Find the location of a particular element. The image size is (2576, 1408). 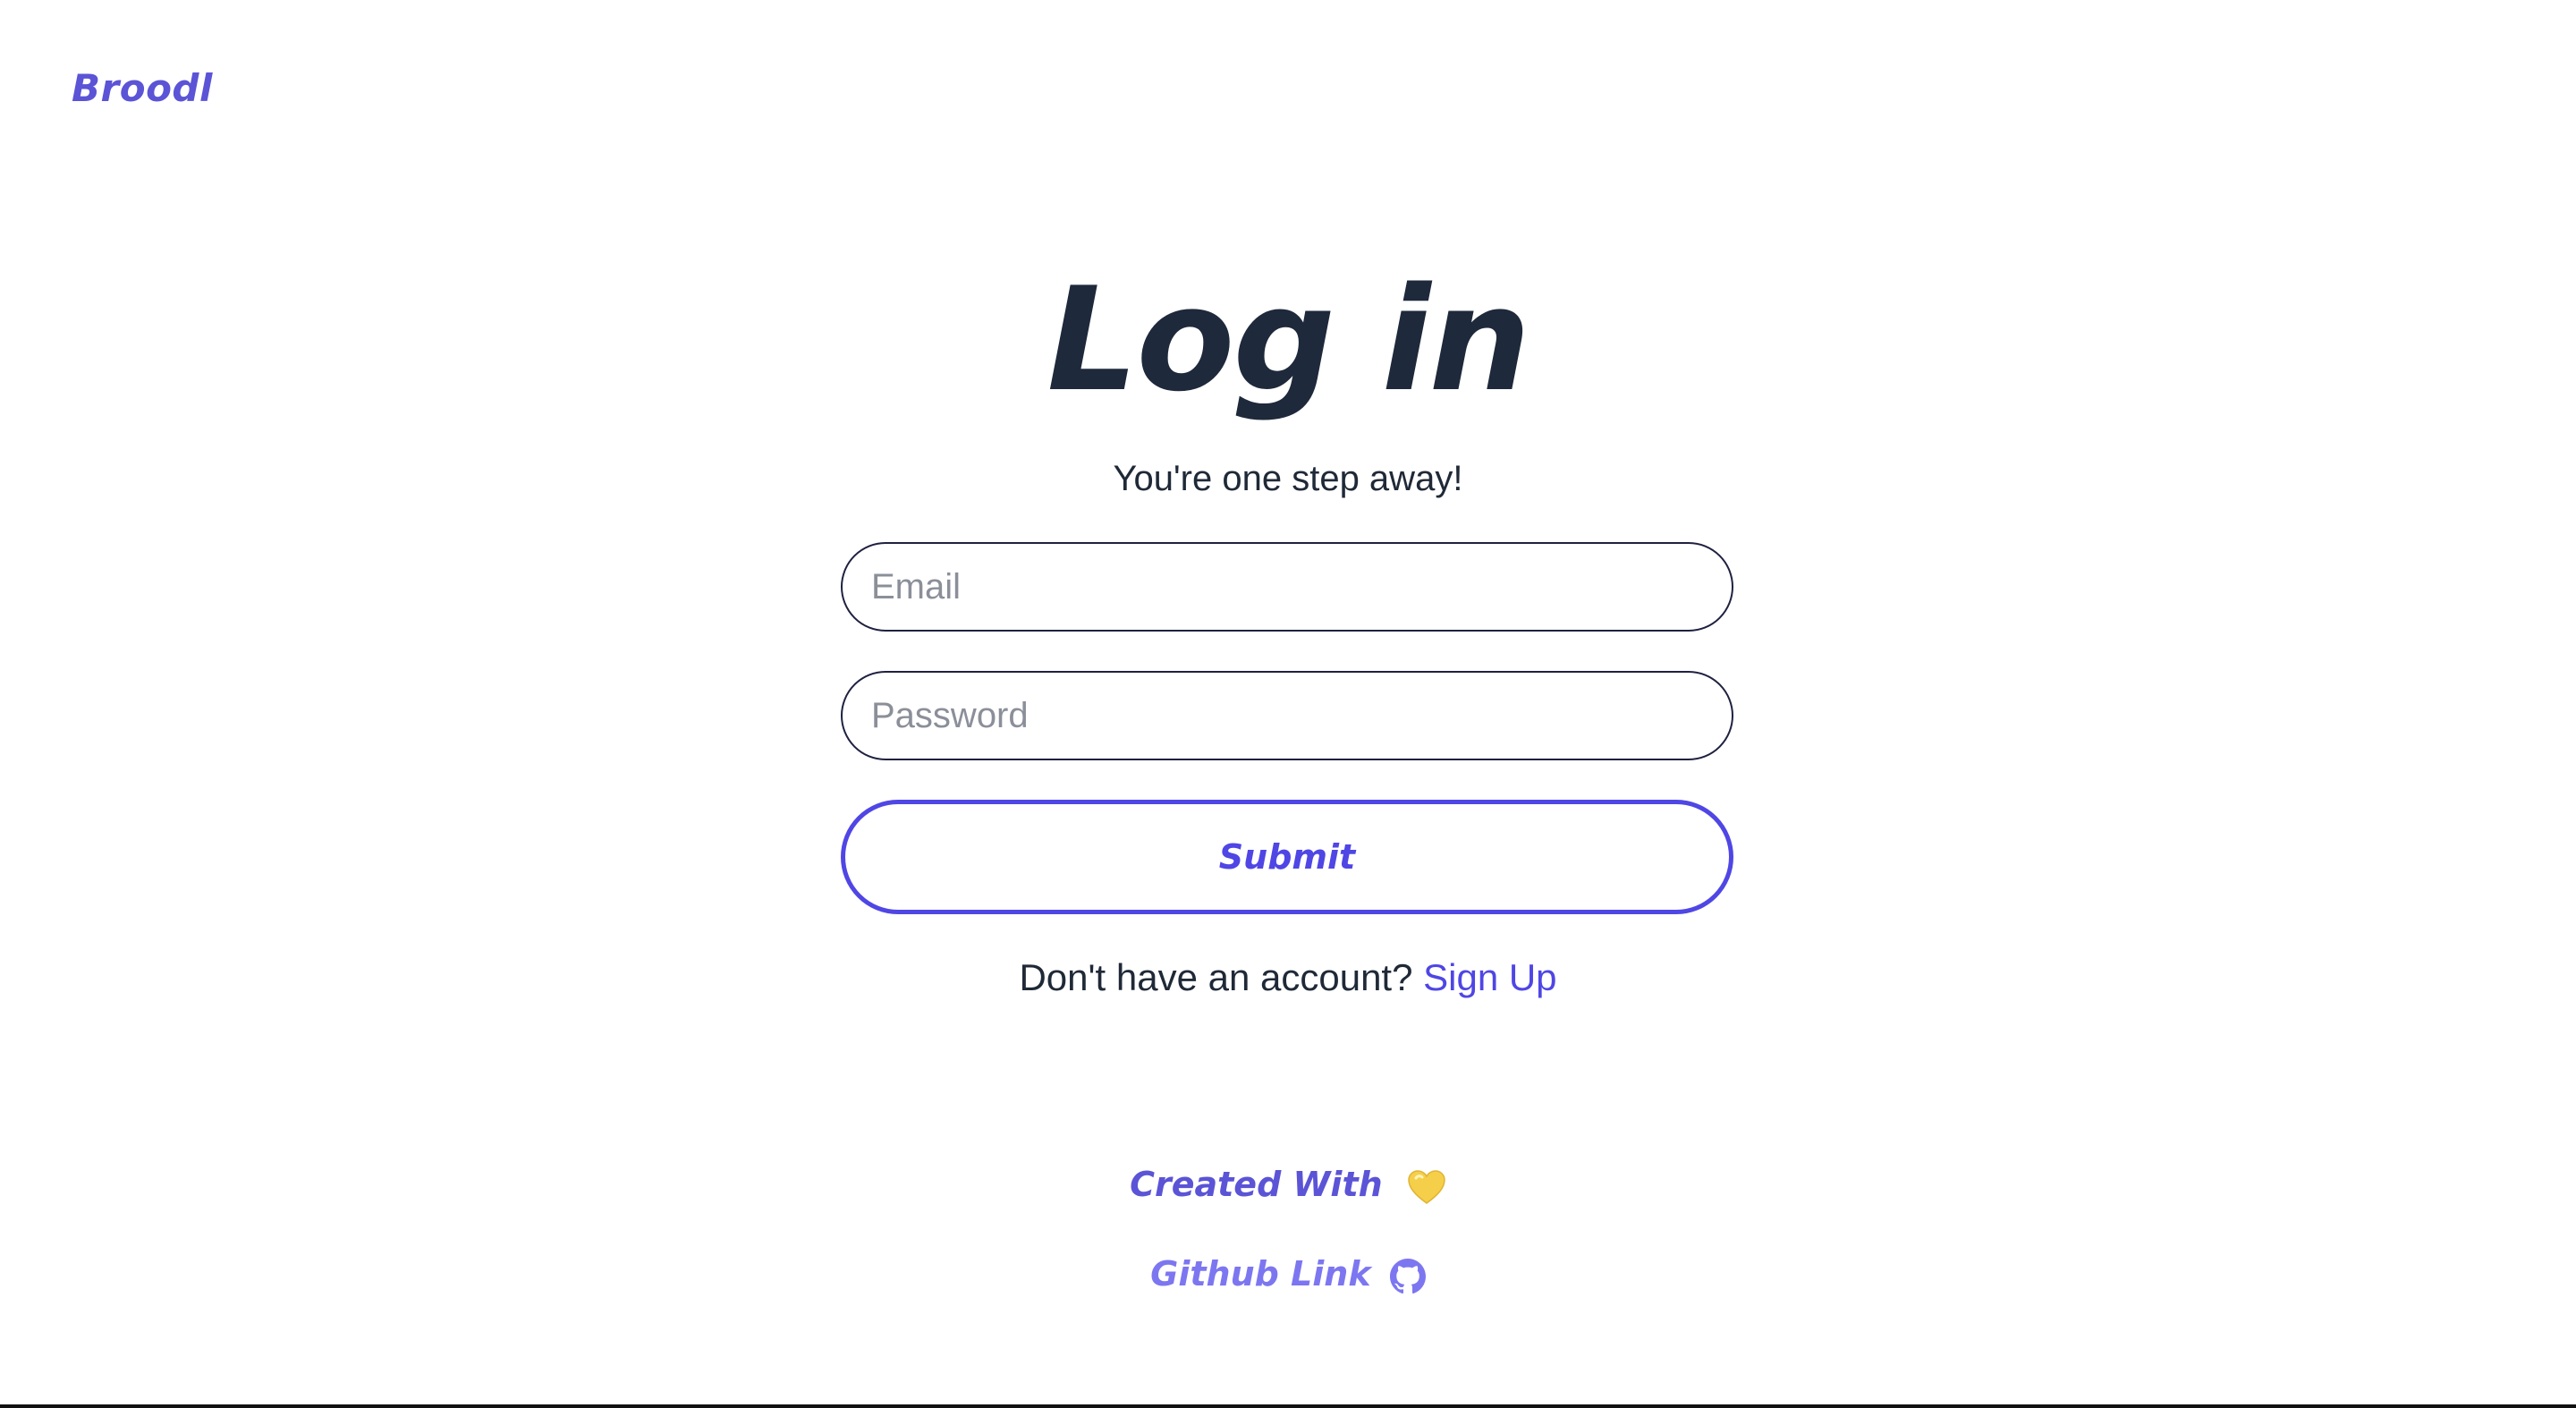

signup-prompt: Don't have an account? is located at coordinates (1216, 977).